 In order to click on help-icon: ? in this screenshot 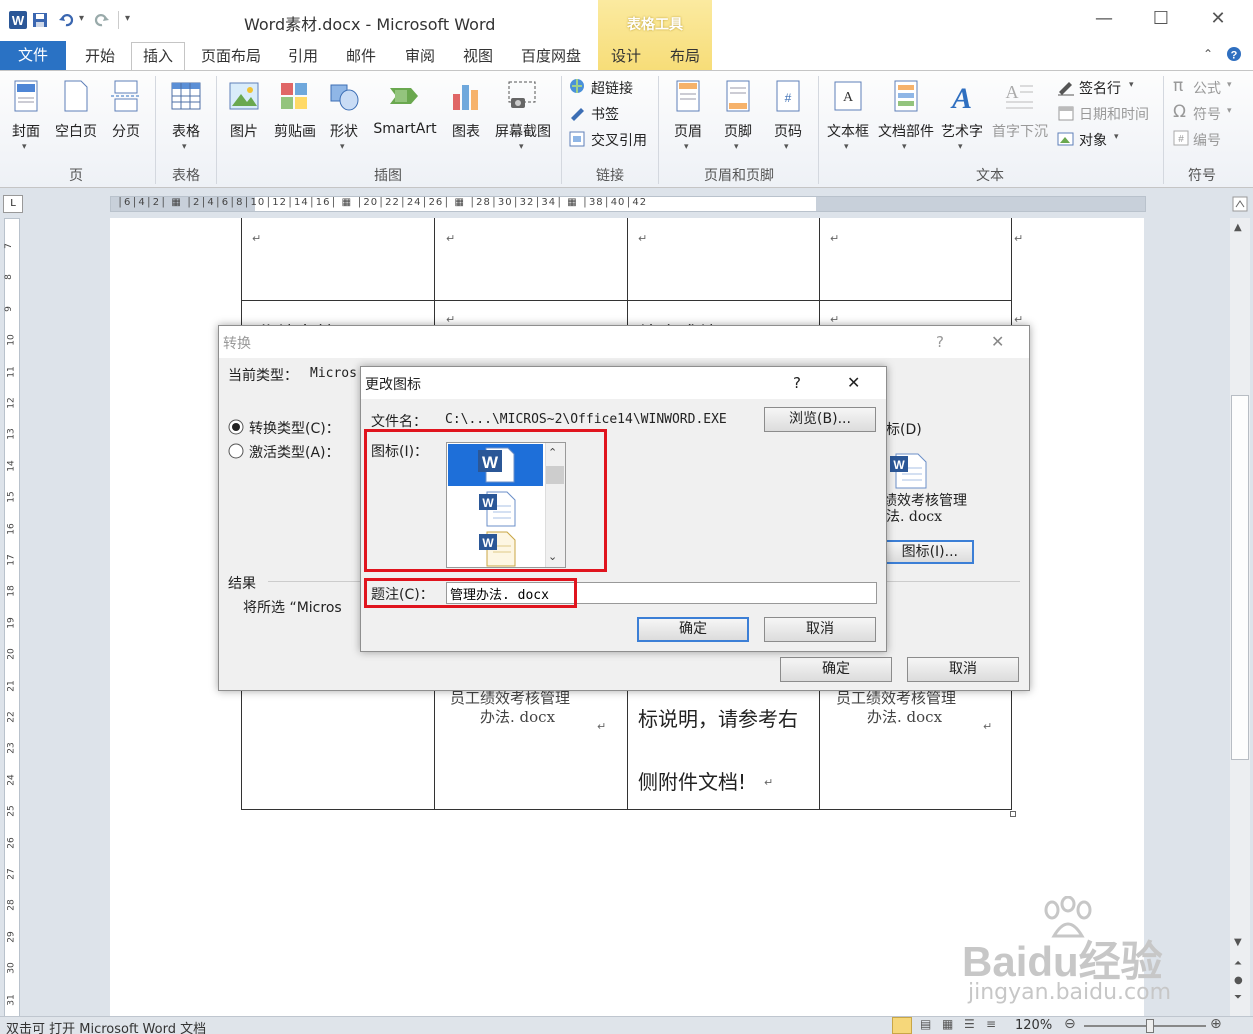, I will do `click(1234, 54)`.